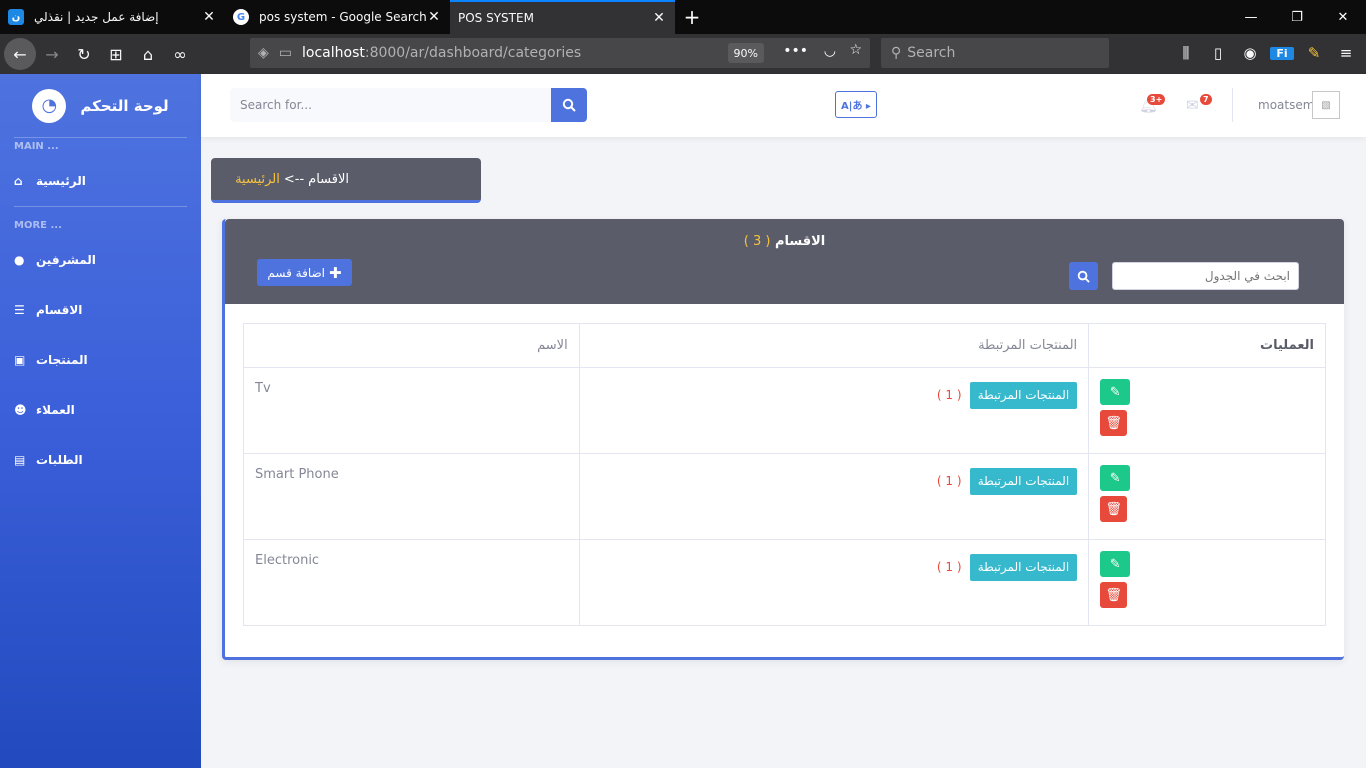  Describe the element at coordinates (49, 105) in the screenshot. I see `dashboard-gauge-icon: ◔` at that location.